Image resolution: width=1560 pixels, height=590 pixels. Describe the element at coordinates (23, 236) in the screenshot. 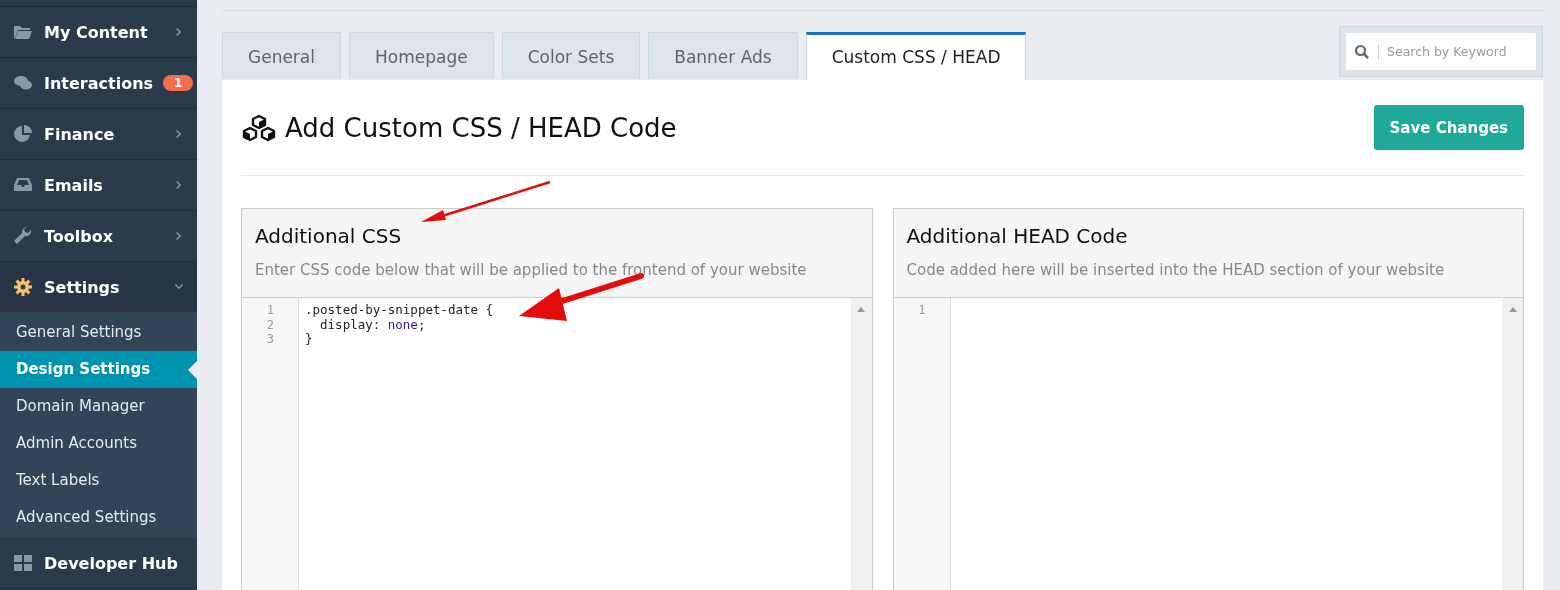

I see `wrench-icon` at that location.